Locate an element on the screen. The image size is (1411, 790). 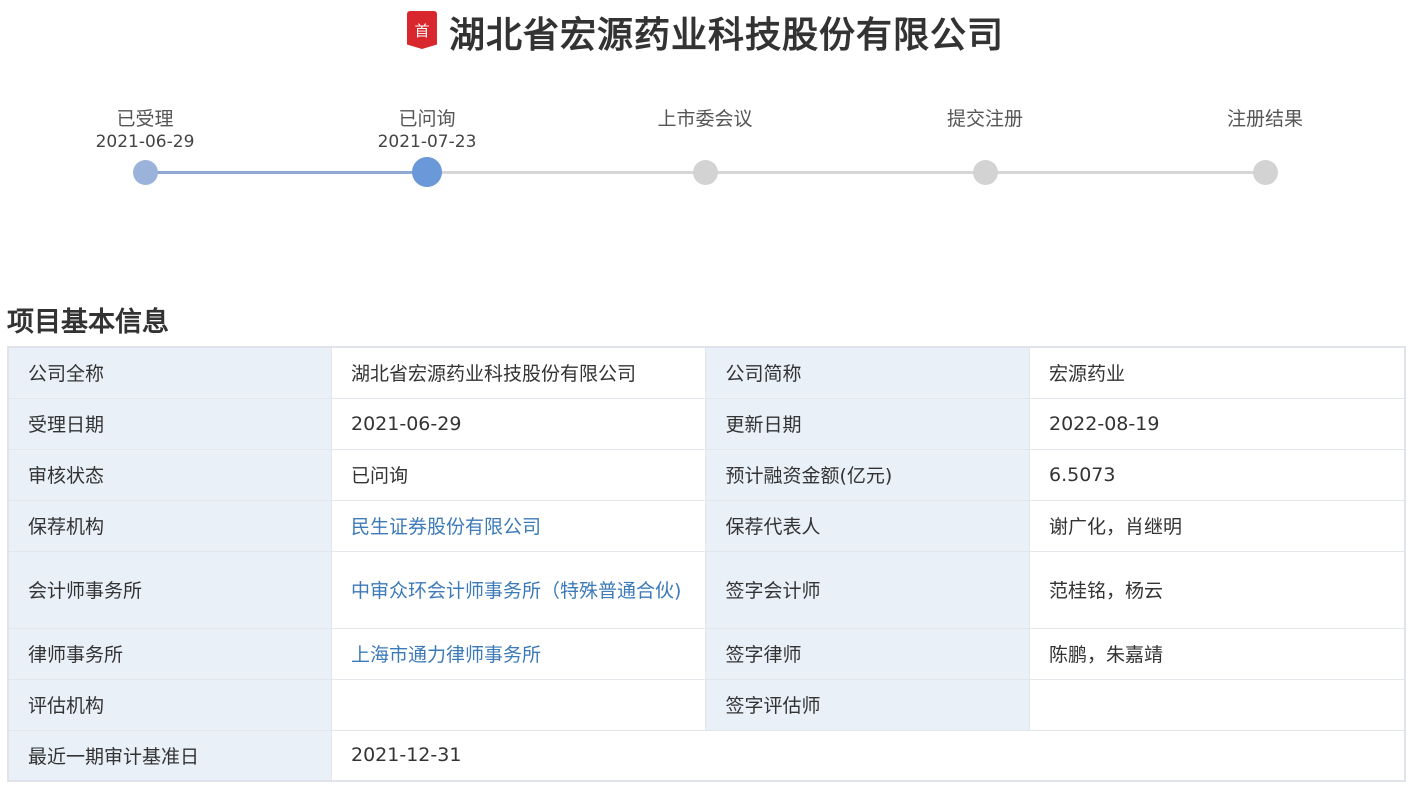
cell-key: 最近一期审计基准日 is located at coordinates (169, 755).